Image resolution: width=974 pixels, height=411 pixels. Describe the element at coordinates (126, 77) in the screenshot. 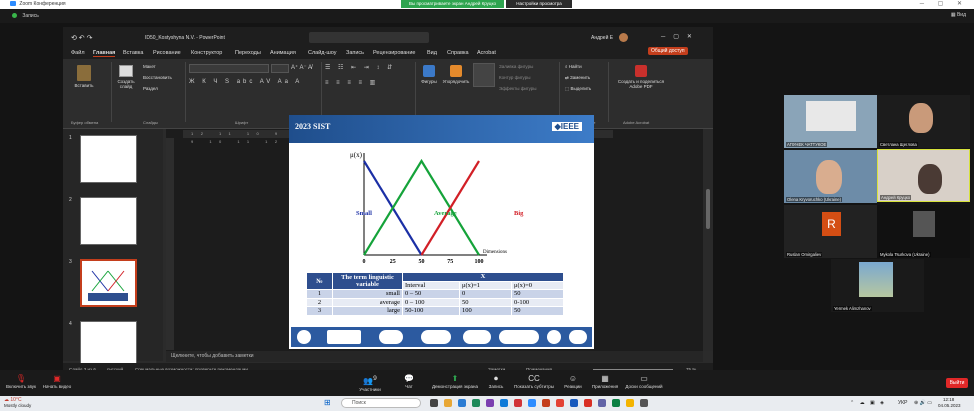

I see `new-slide-button: Создать слайд` at that location.